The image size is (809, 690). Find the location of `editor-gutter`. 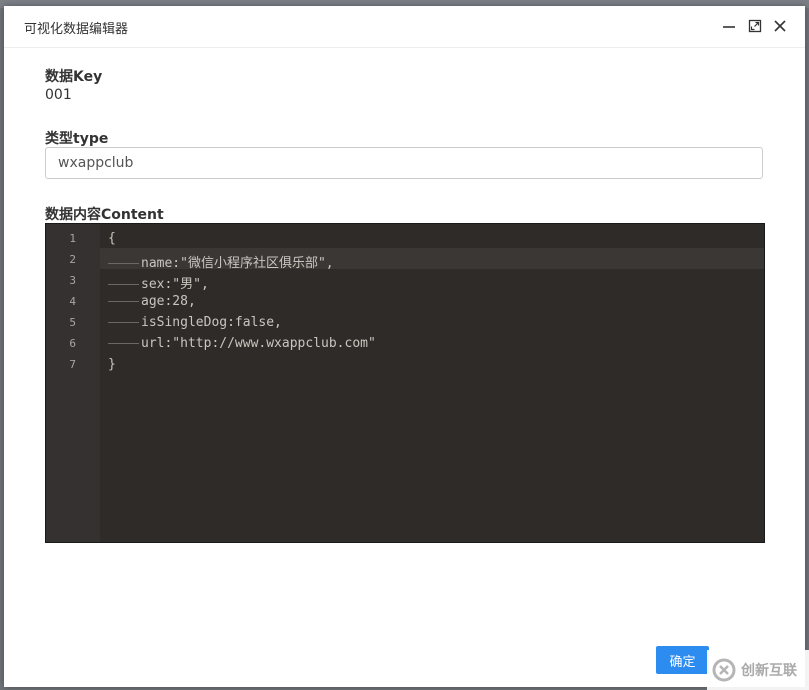

editor-gutter is located at coordinates (73, 383).